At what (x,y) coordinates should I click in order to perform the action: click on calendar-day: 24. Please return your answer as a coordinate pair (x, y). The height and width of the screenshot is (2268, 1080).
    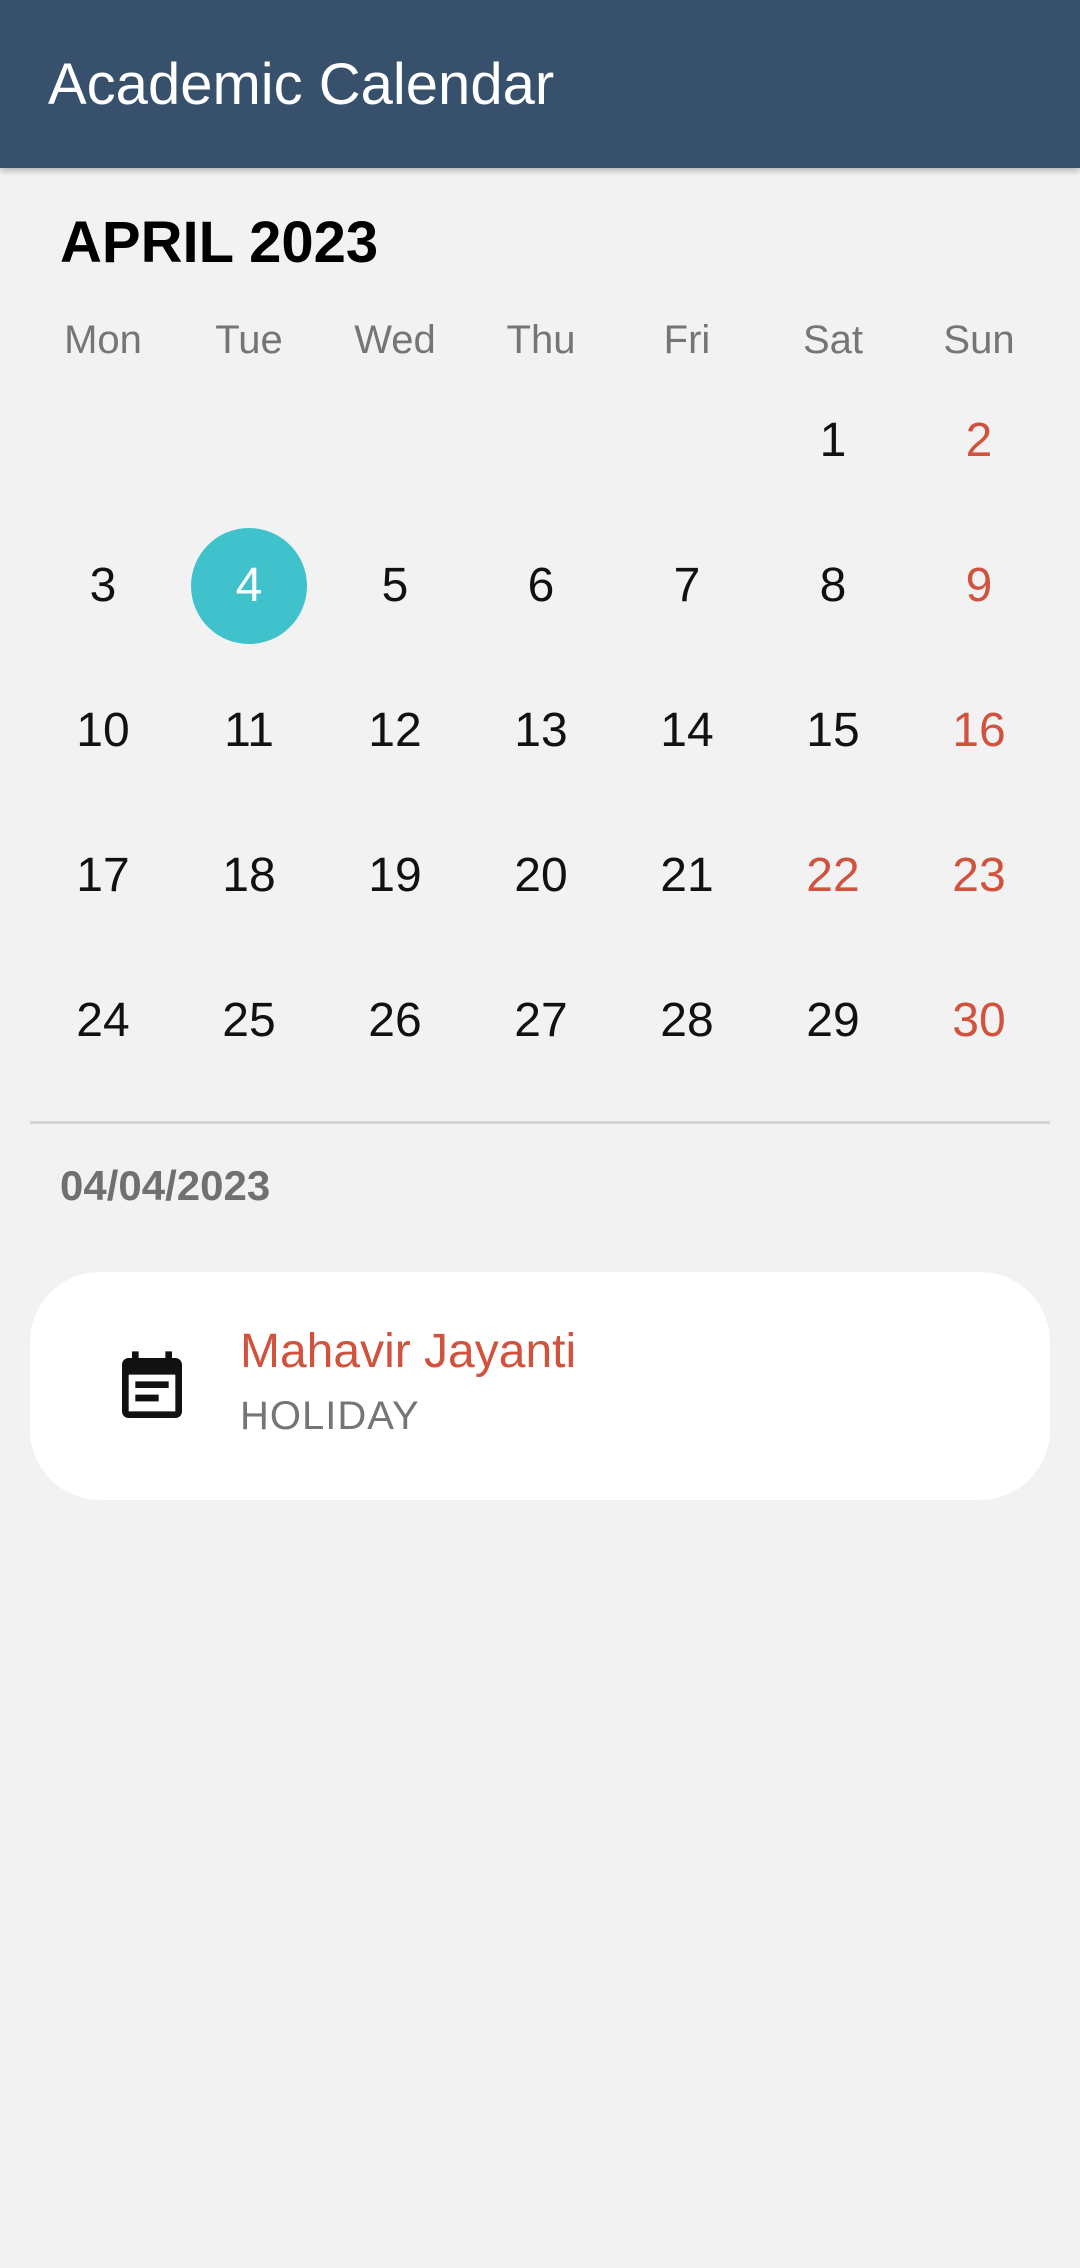
    Looking at the image, I should click on (103, 1020).